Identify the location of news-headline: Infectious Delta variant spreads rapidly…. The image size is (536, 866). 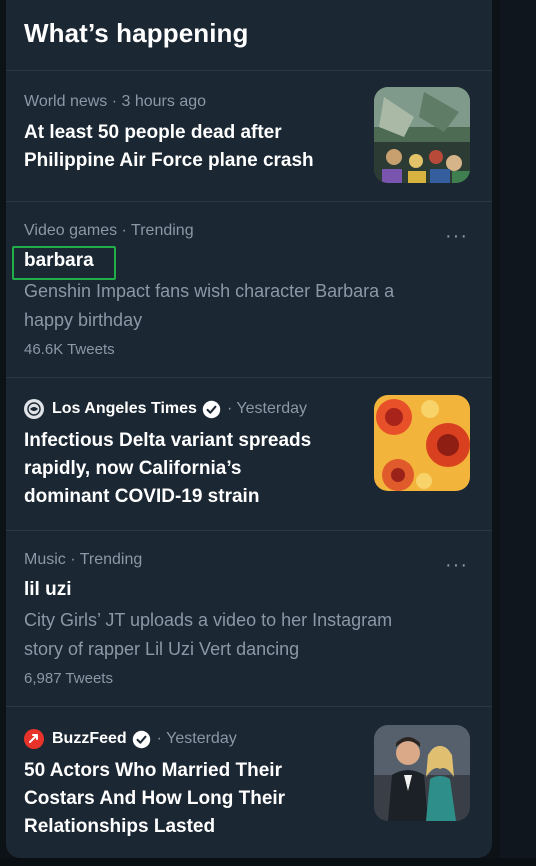
(168, 468).